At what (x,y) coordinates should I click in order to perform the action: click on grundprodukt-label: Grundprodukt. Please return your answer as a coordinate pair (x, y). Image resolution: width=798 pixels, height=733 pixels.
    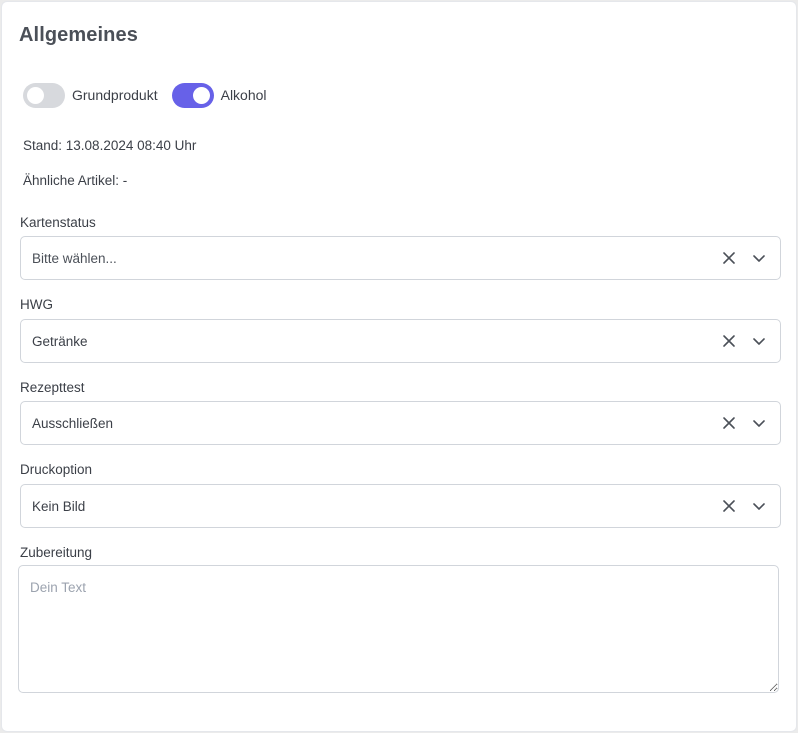
    Looking at the image, I should click on (115, 95).